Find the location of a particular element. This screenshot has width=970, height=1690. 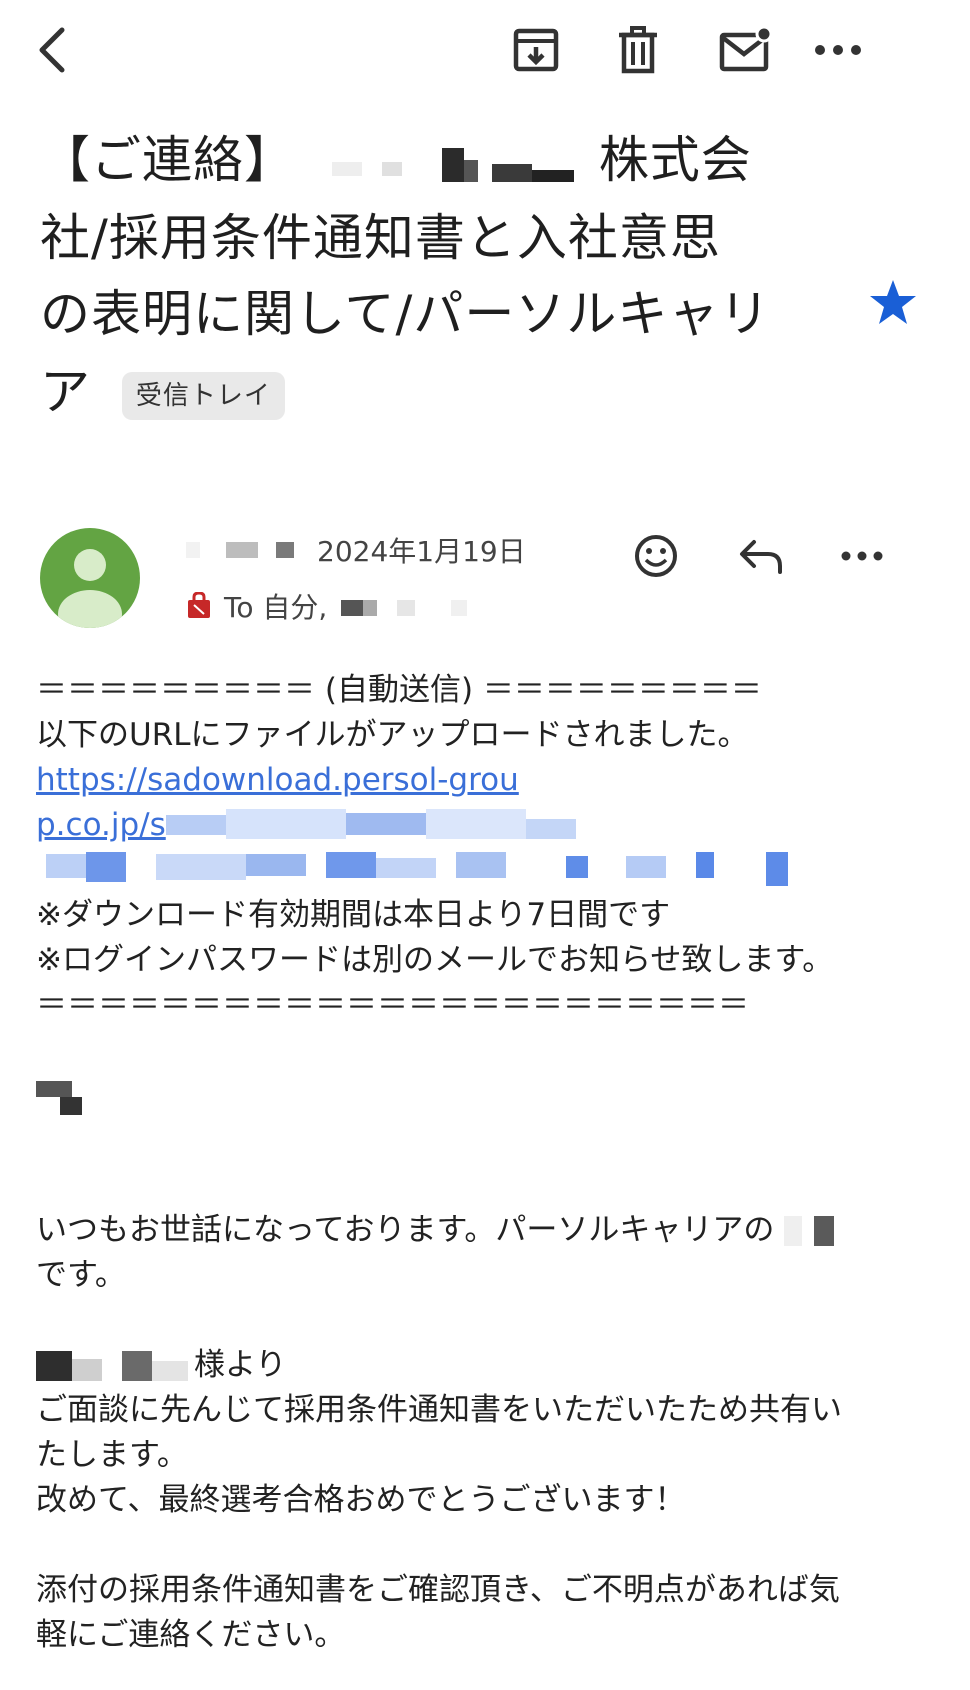

download-link: https://sadownload.persol-grou is located at coordinates (277, 780).